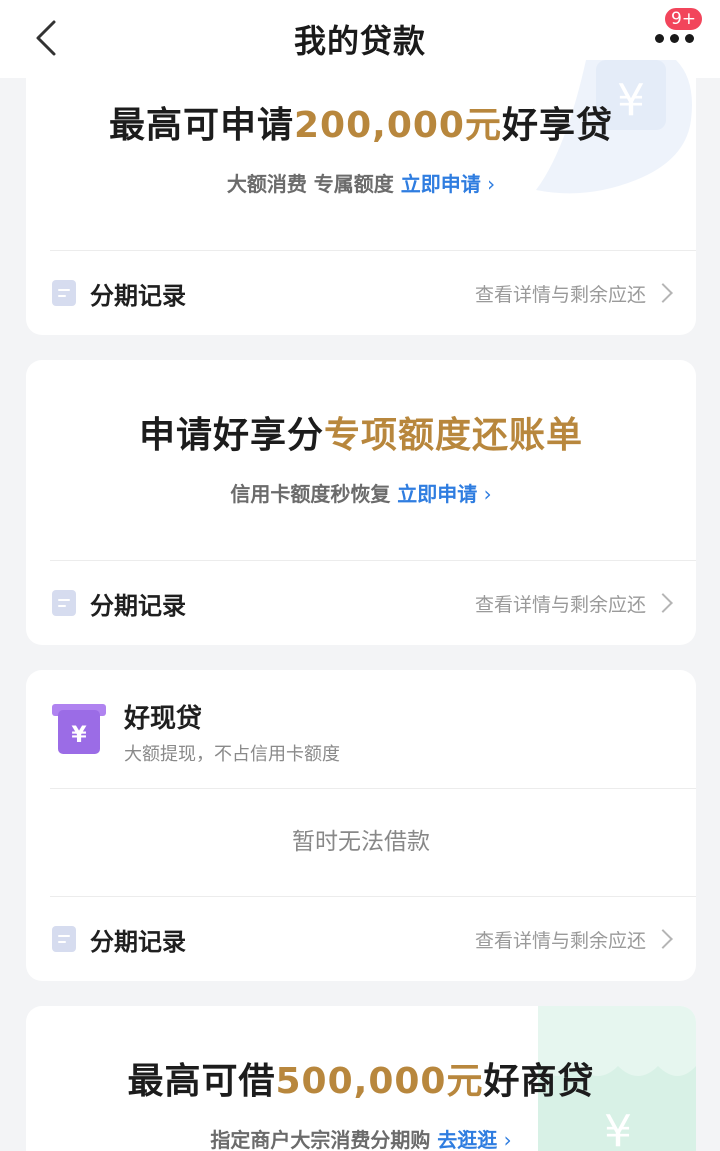 This screenshot has height=1151, width=720. Describe the element at coordinates (310, 494) in the screenshot. I see `promo-subtitle-text: 信用卡额度秒恢复` at that location.